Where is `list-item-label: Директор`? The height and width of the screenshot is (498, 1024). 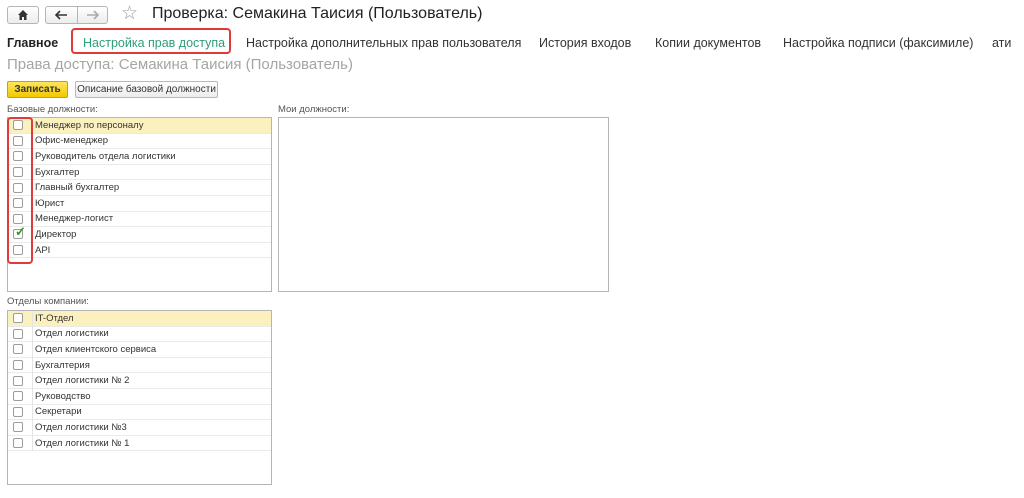 list-item-label: Директор is located at coordinates (56, 234).